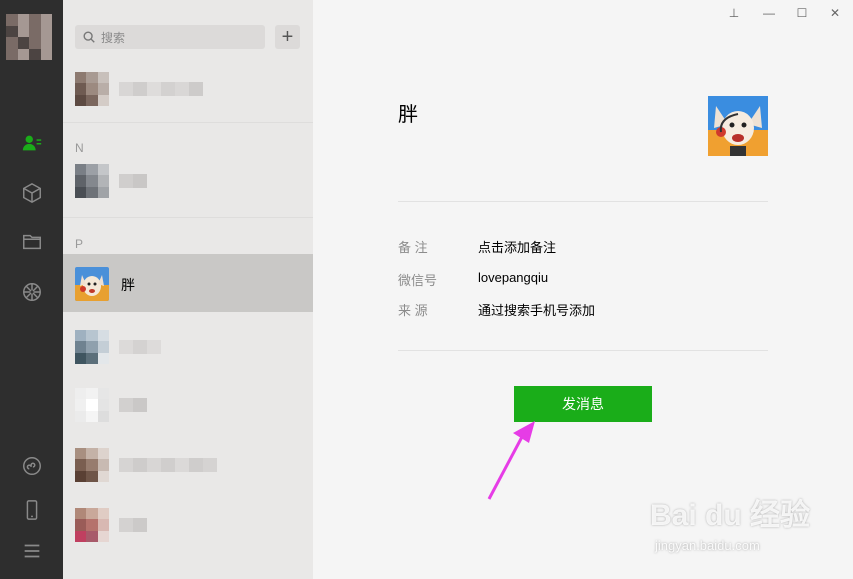 The width and height of the screenshot is (853, 579). What do you see at coordinates (418, 280) in the screenshot?
I see `wechat-id-label: 微信号` at bounding box center [418, 280].